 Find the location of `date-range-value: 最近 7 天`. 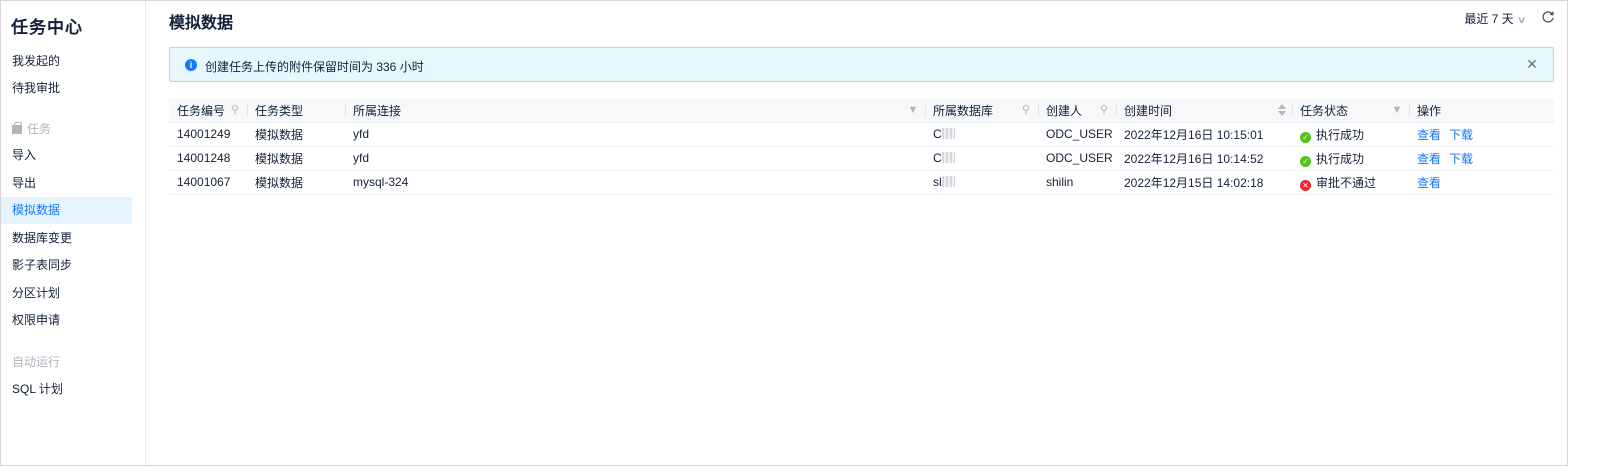

date-range-value: 最近 7 天 is located at coordinates (1489, 19).